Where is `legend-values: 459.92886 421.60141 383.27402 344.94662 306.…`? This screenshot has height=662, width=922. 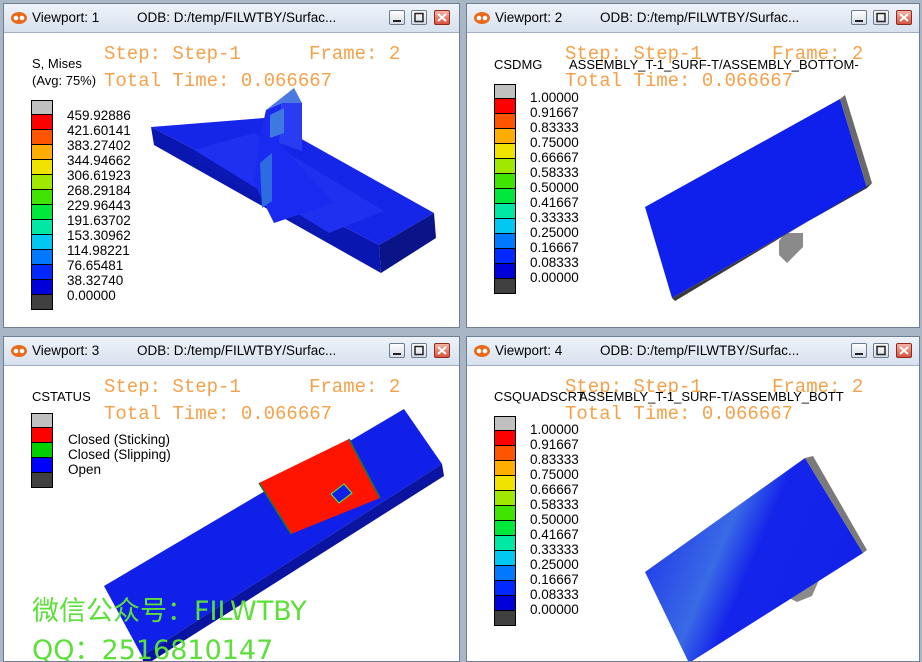
legend-values: 459.92886 421.60141 383.27402 344.94662 306.… is located at coordinates (99, 205).